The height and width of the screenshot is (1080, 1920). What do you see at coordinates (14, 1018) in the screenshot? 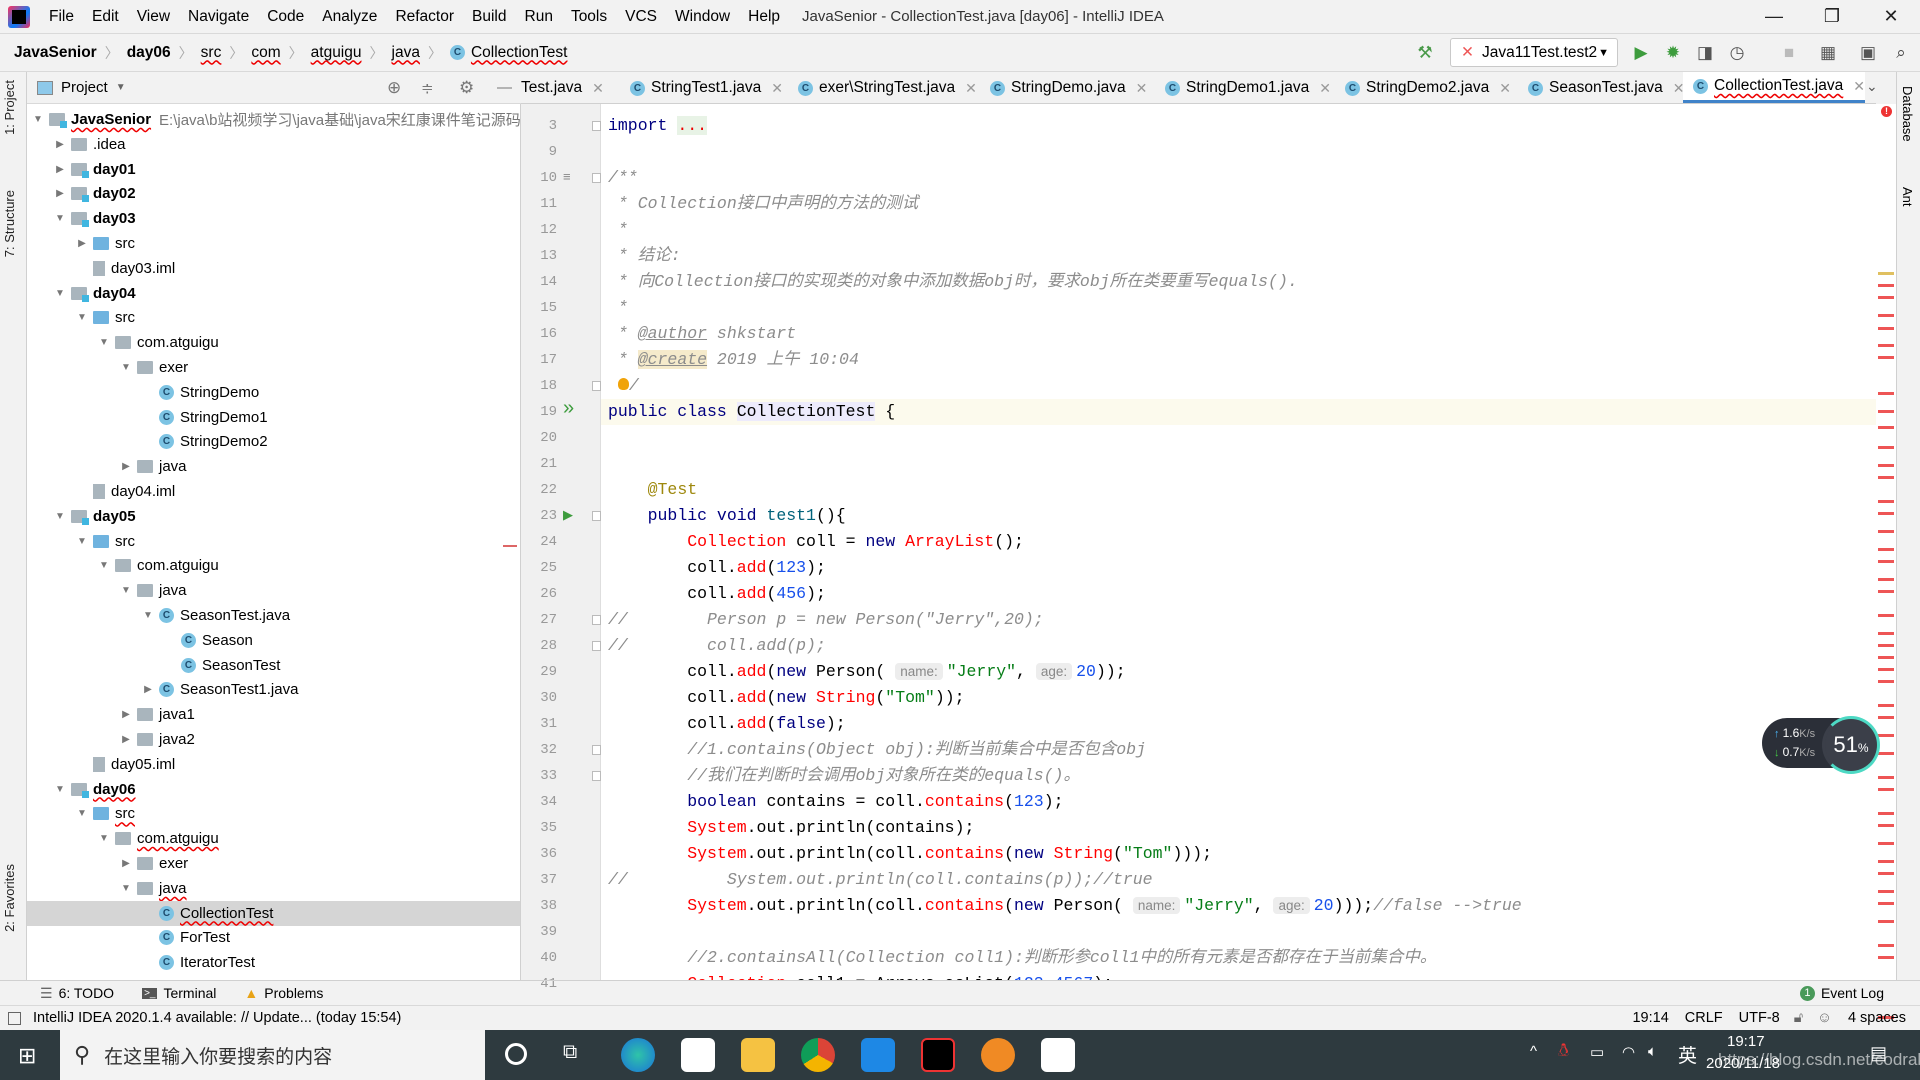
I see `status-toggle-icon` at bounding box center [14, 1018].